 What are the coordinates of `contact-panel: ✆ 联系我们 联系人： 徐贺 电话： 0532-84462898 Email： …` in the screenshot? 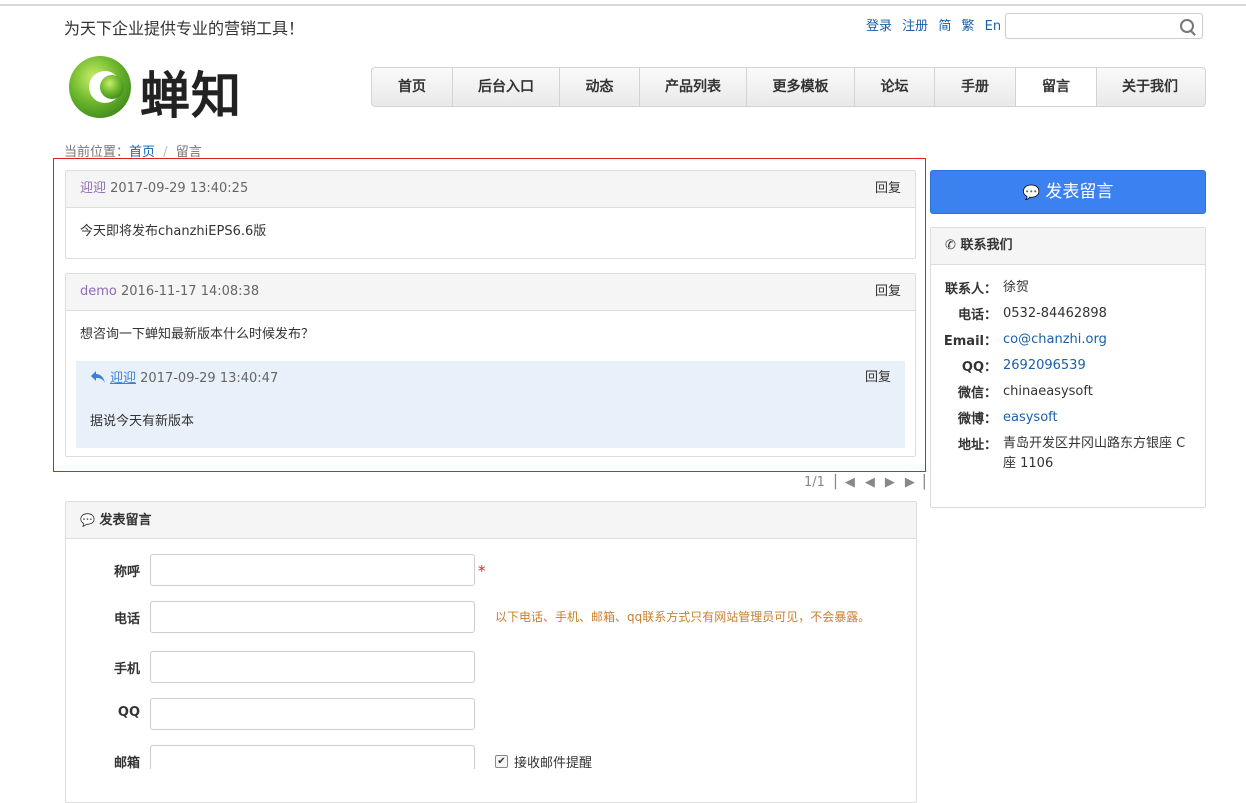 It's located at (1068, 367).